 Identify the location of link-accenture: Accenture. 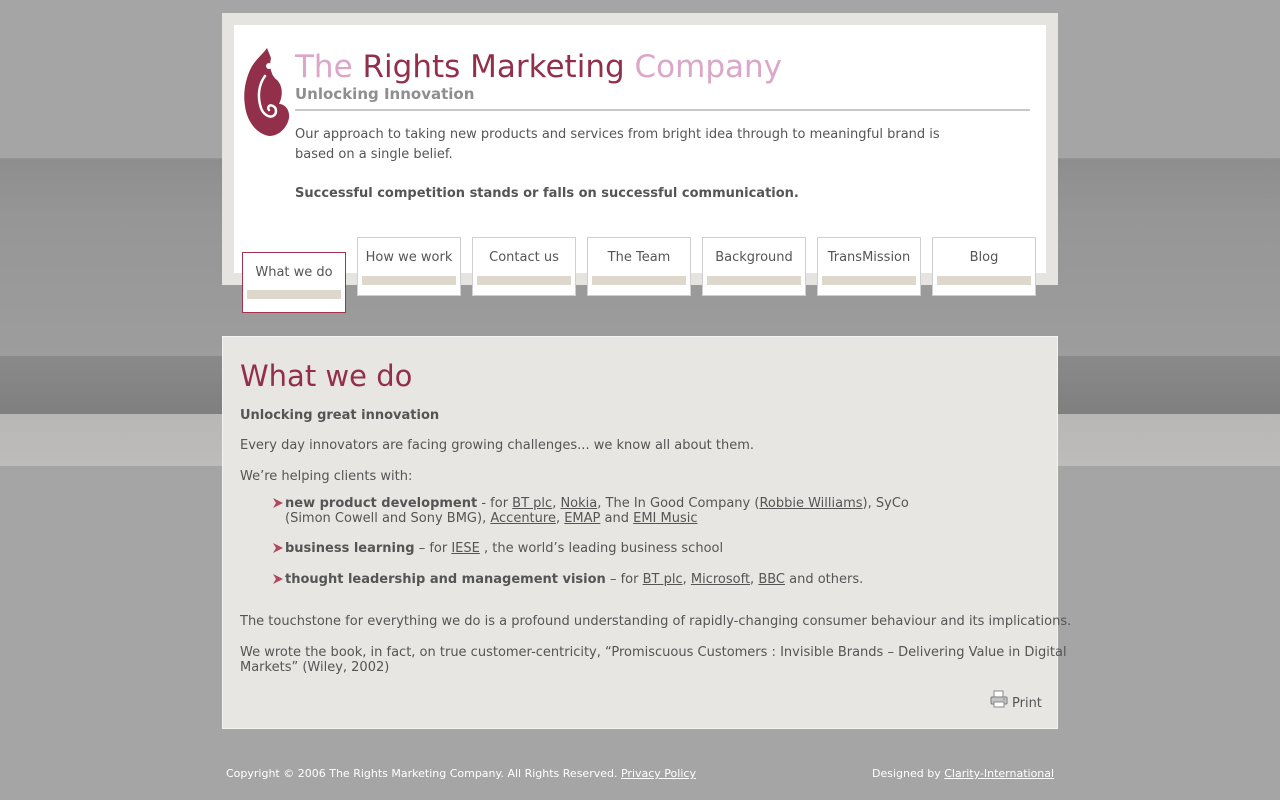
(523, 518).